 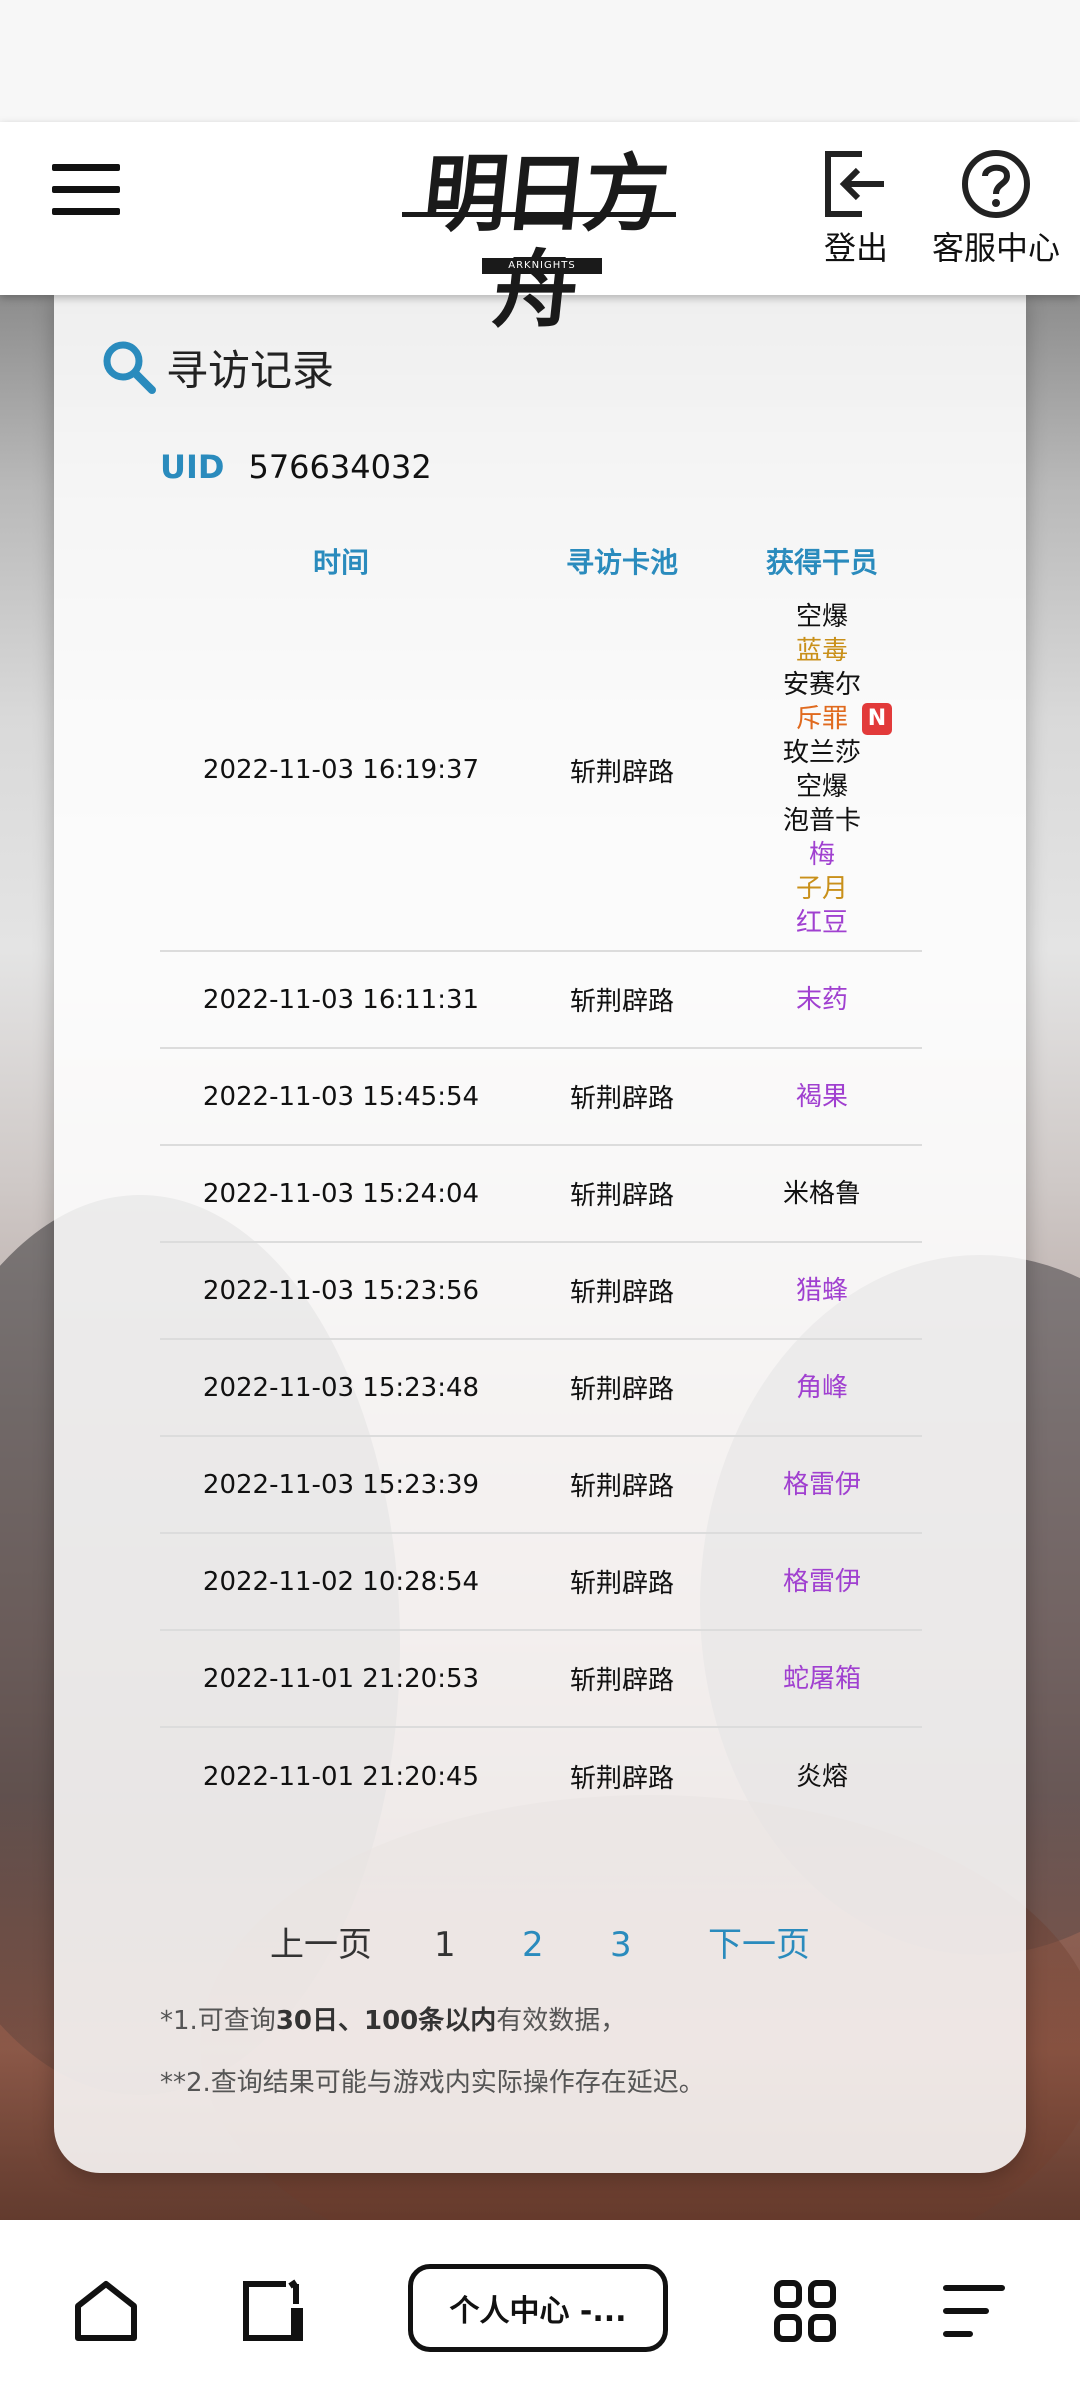 I want to click on pagination: 上一页 1 2 3 下一页, so click(x=540, y=1945).